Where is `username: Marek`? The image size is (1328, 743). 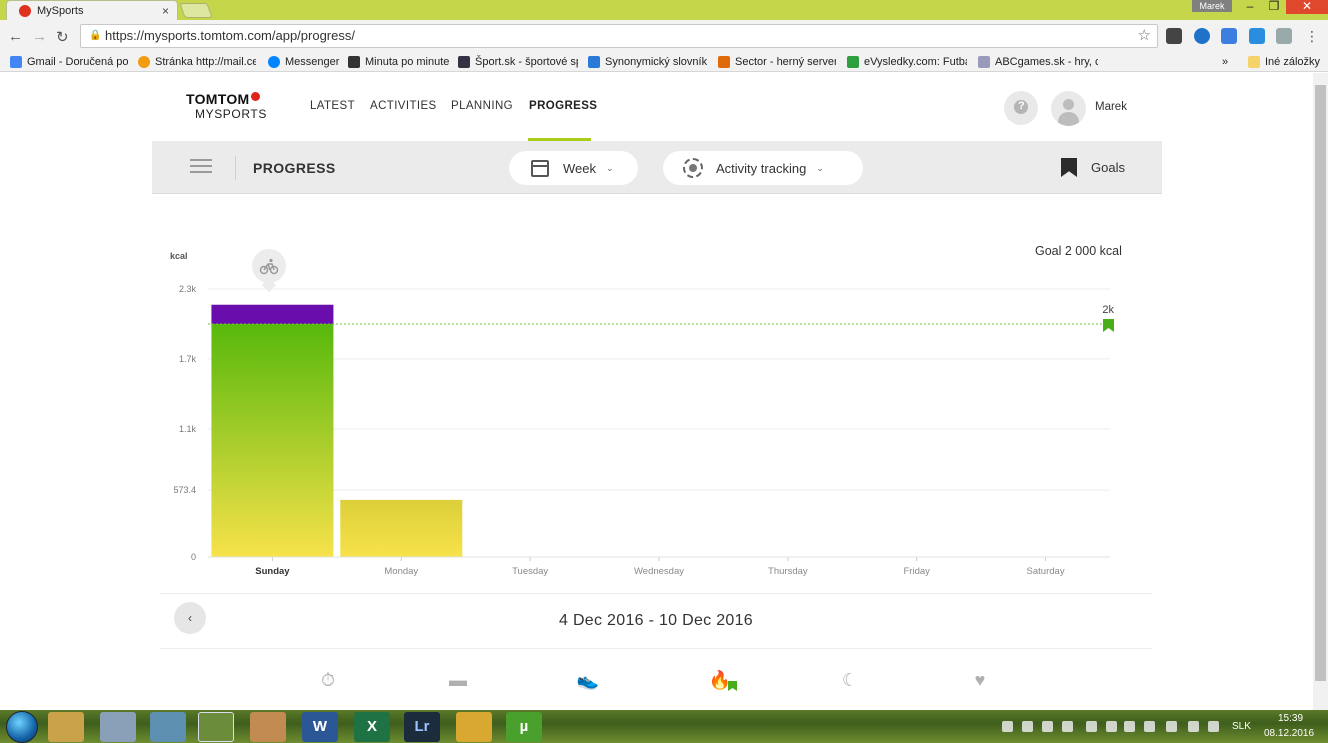 username: Marek is located at coordinates (1111, 107).